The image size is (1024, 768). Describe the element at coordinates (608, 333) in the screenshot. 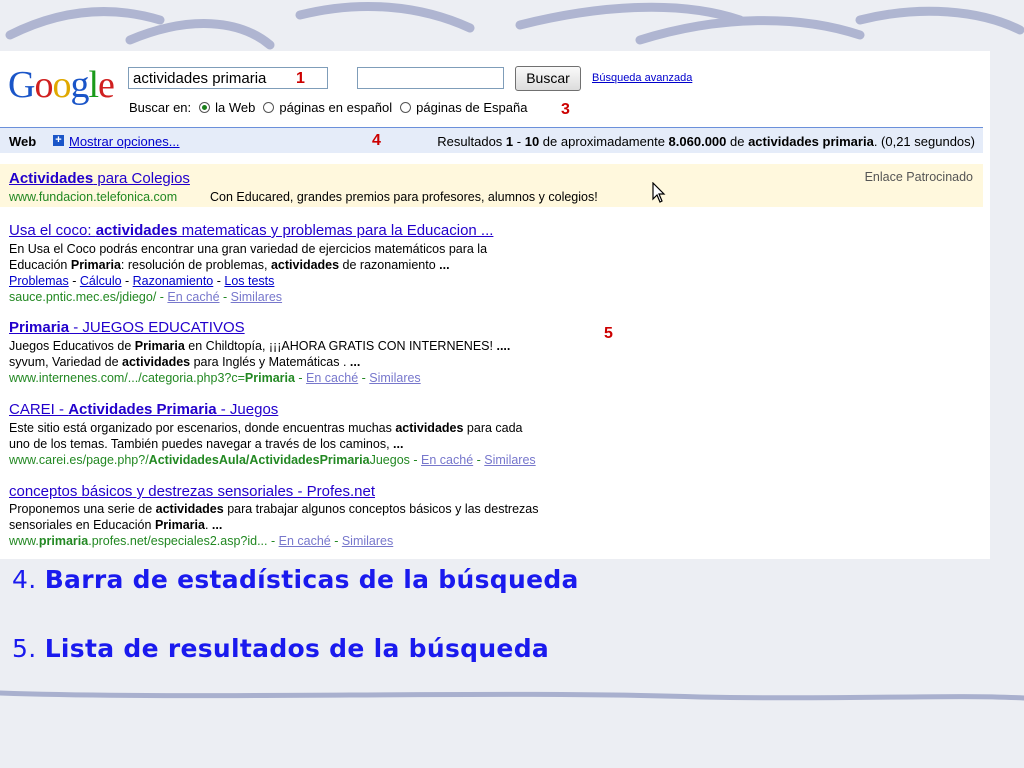

I see `marker-5: 5` at that location.